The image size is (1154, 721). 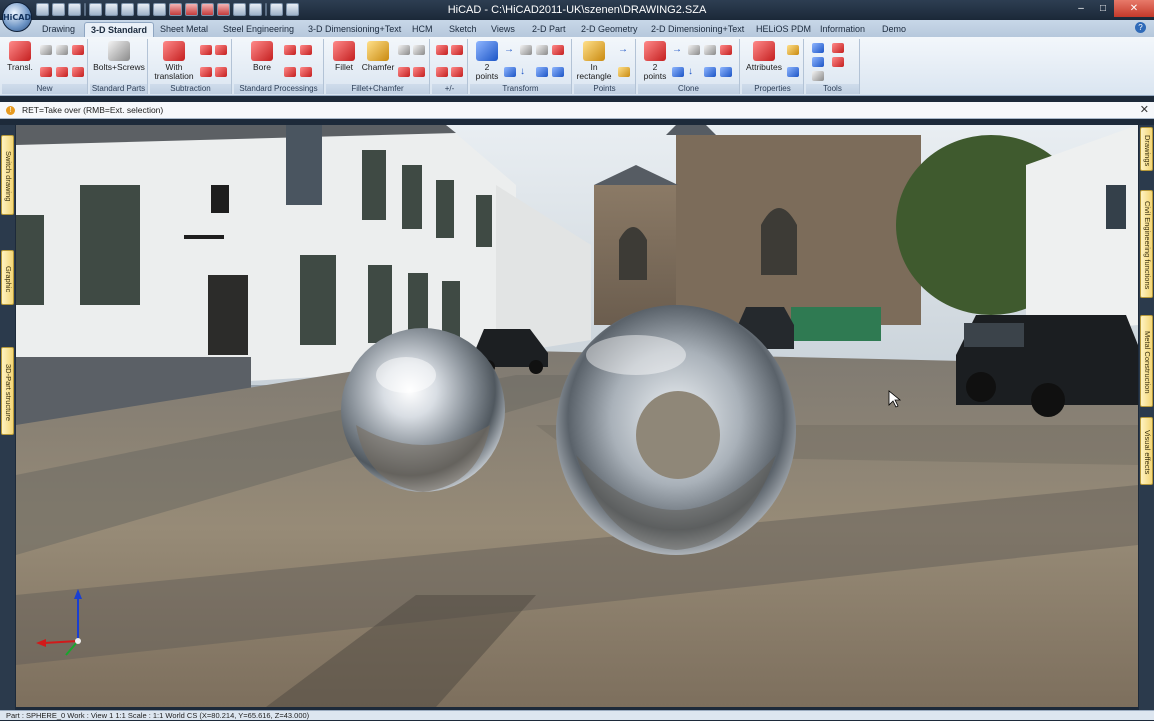 I want to click on group-subtraction: With translation Subtraction, so click(x=191, y=66).